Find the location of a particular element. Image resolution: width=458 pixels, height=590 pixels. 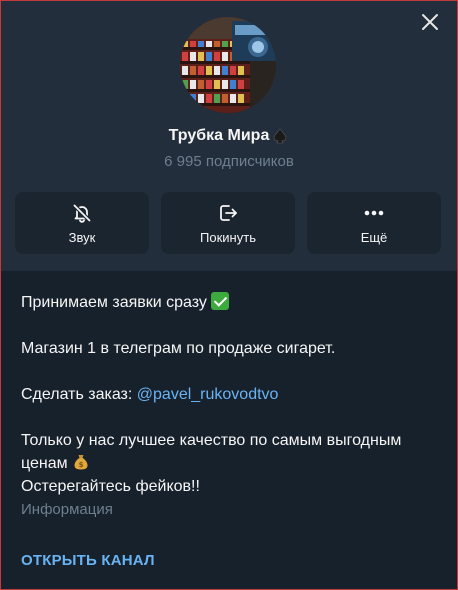

channel-title-row: Трубка Мира is located at coordinates (229, 136).